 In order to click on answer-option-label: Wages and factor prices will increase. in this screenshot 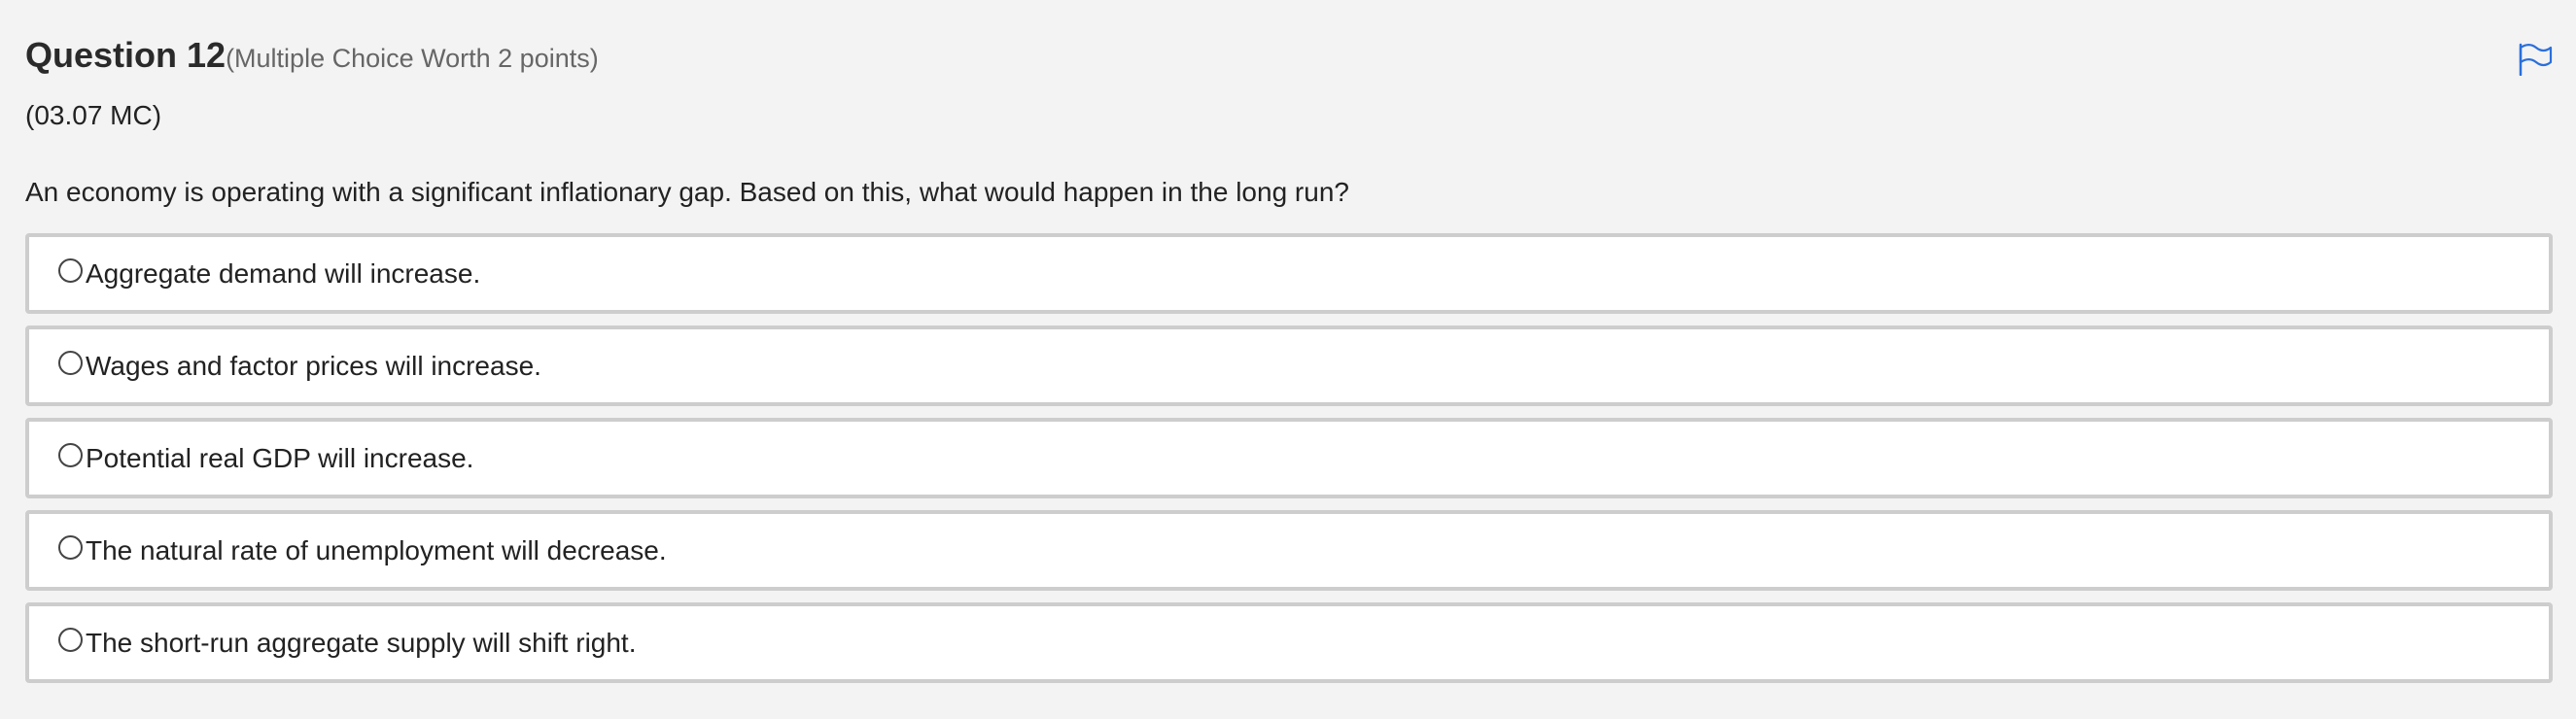, I will do `click(313, 365)`.